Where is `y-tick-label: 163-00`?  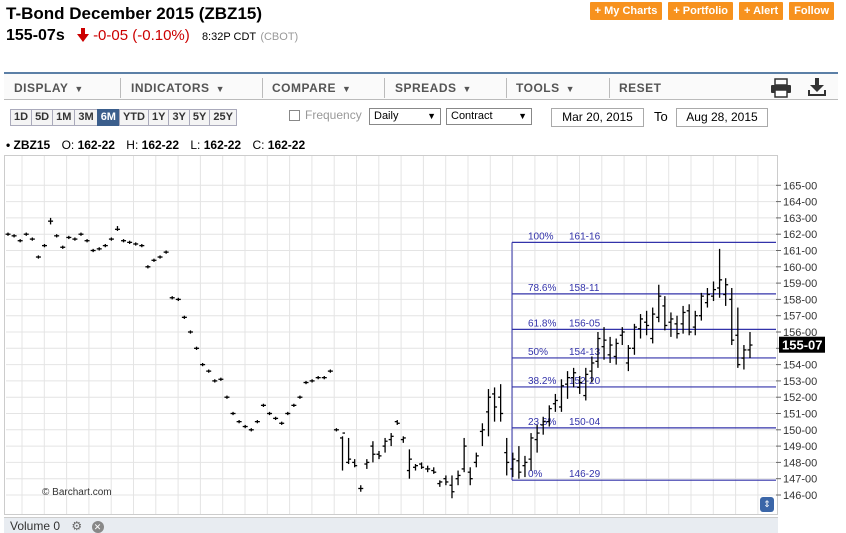 y-tick-label: 163-00 is located at coordinates (800, 219).